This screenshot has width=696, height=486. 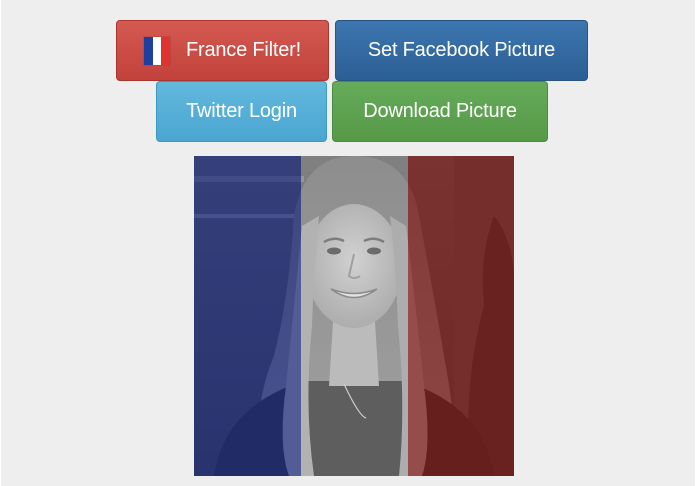 I want to click on france-filter-button: France Filter!, so click(x=222, y=50).